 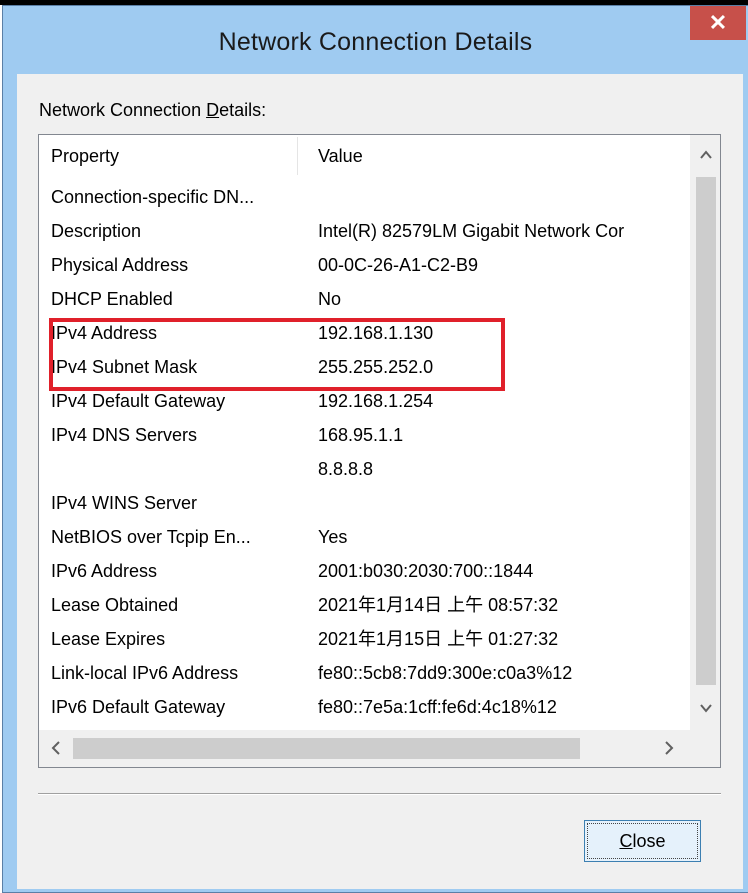 What do you see at coordinates (243, 110) in the screenshot?
I see `details-label-text-end: etails:` at bounding box center [243, 110].